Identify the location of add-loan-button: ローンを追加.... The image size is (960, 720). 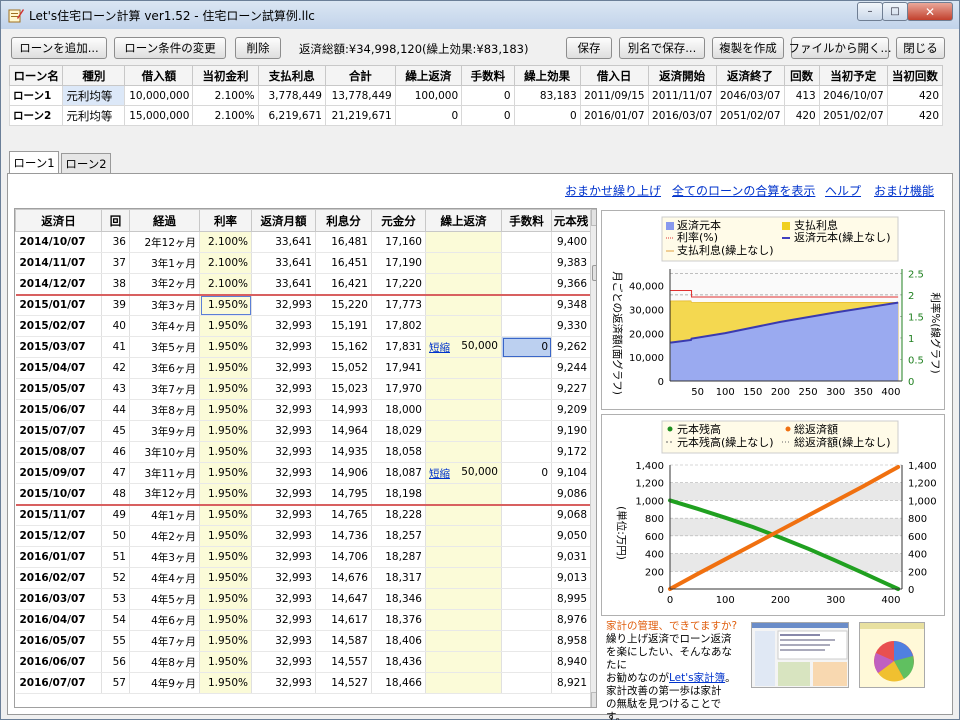
(59, 48).